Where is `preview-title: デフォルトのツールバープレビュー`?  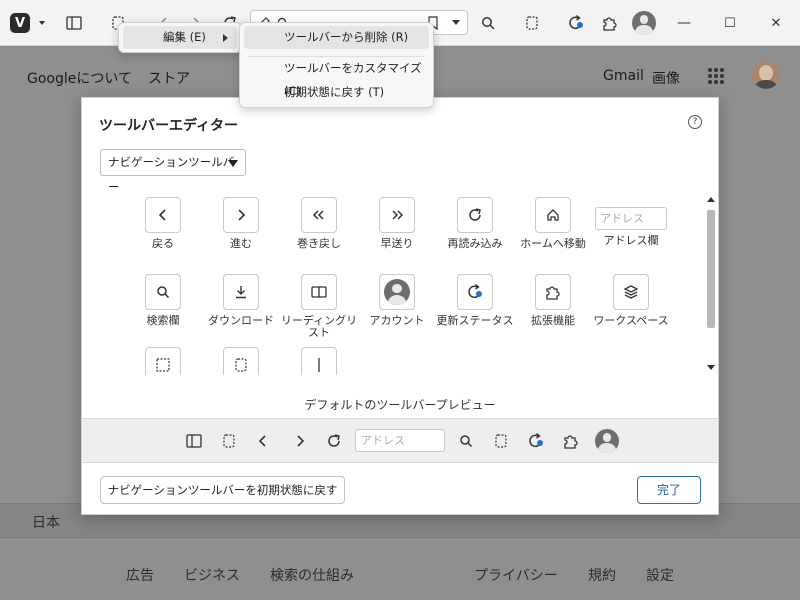 preview-title: デフォルトのツールバープレビュー is located at coordinates (400, 405).